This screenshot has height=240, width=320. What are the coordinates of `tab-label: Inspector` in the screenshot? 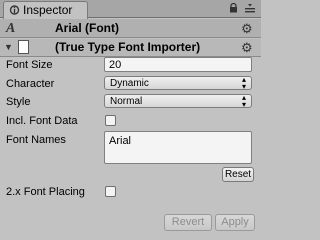 It's located at (48, 10).